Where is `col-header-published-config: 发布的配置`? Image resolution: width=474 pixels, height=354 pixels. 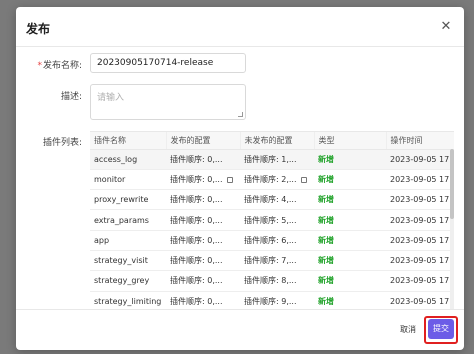 col-header-published-config: 发布的配置 is located at coordinates (202, 141).